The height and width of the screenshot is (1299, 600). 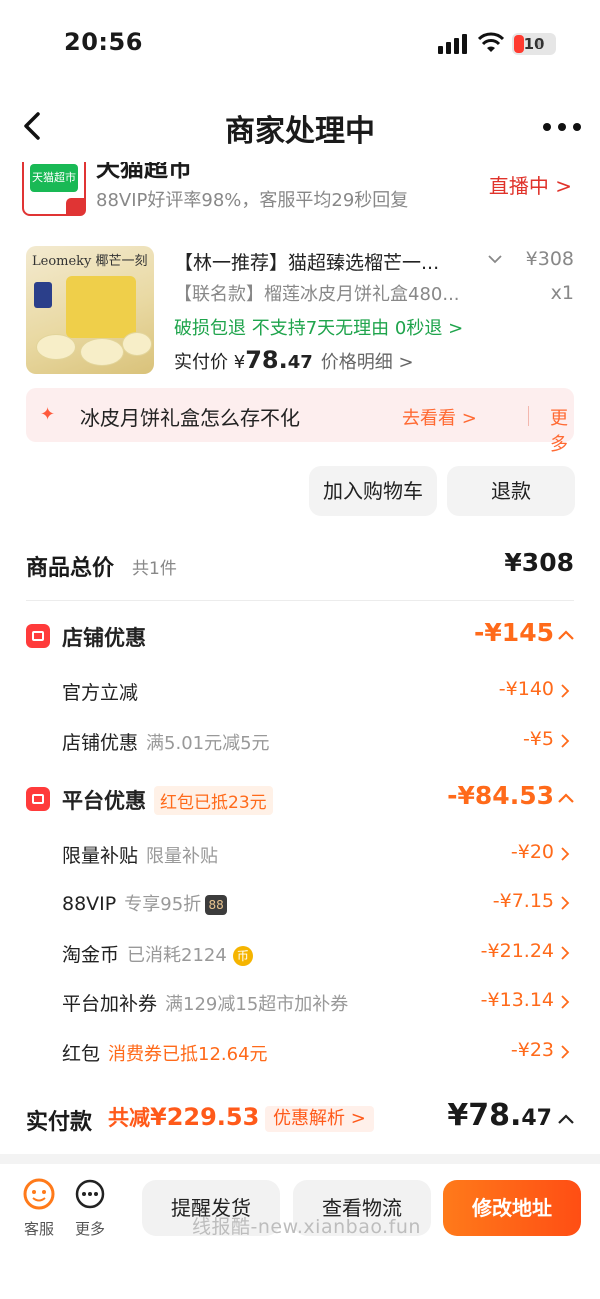 What do you see at coordinates (495, 259) in the screenshot?
I see `chevron-down-icon` at bounding box center [495, 259].